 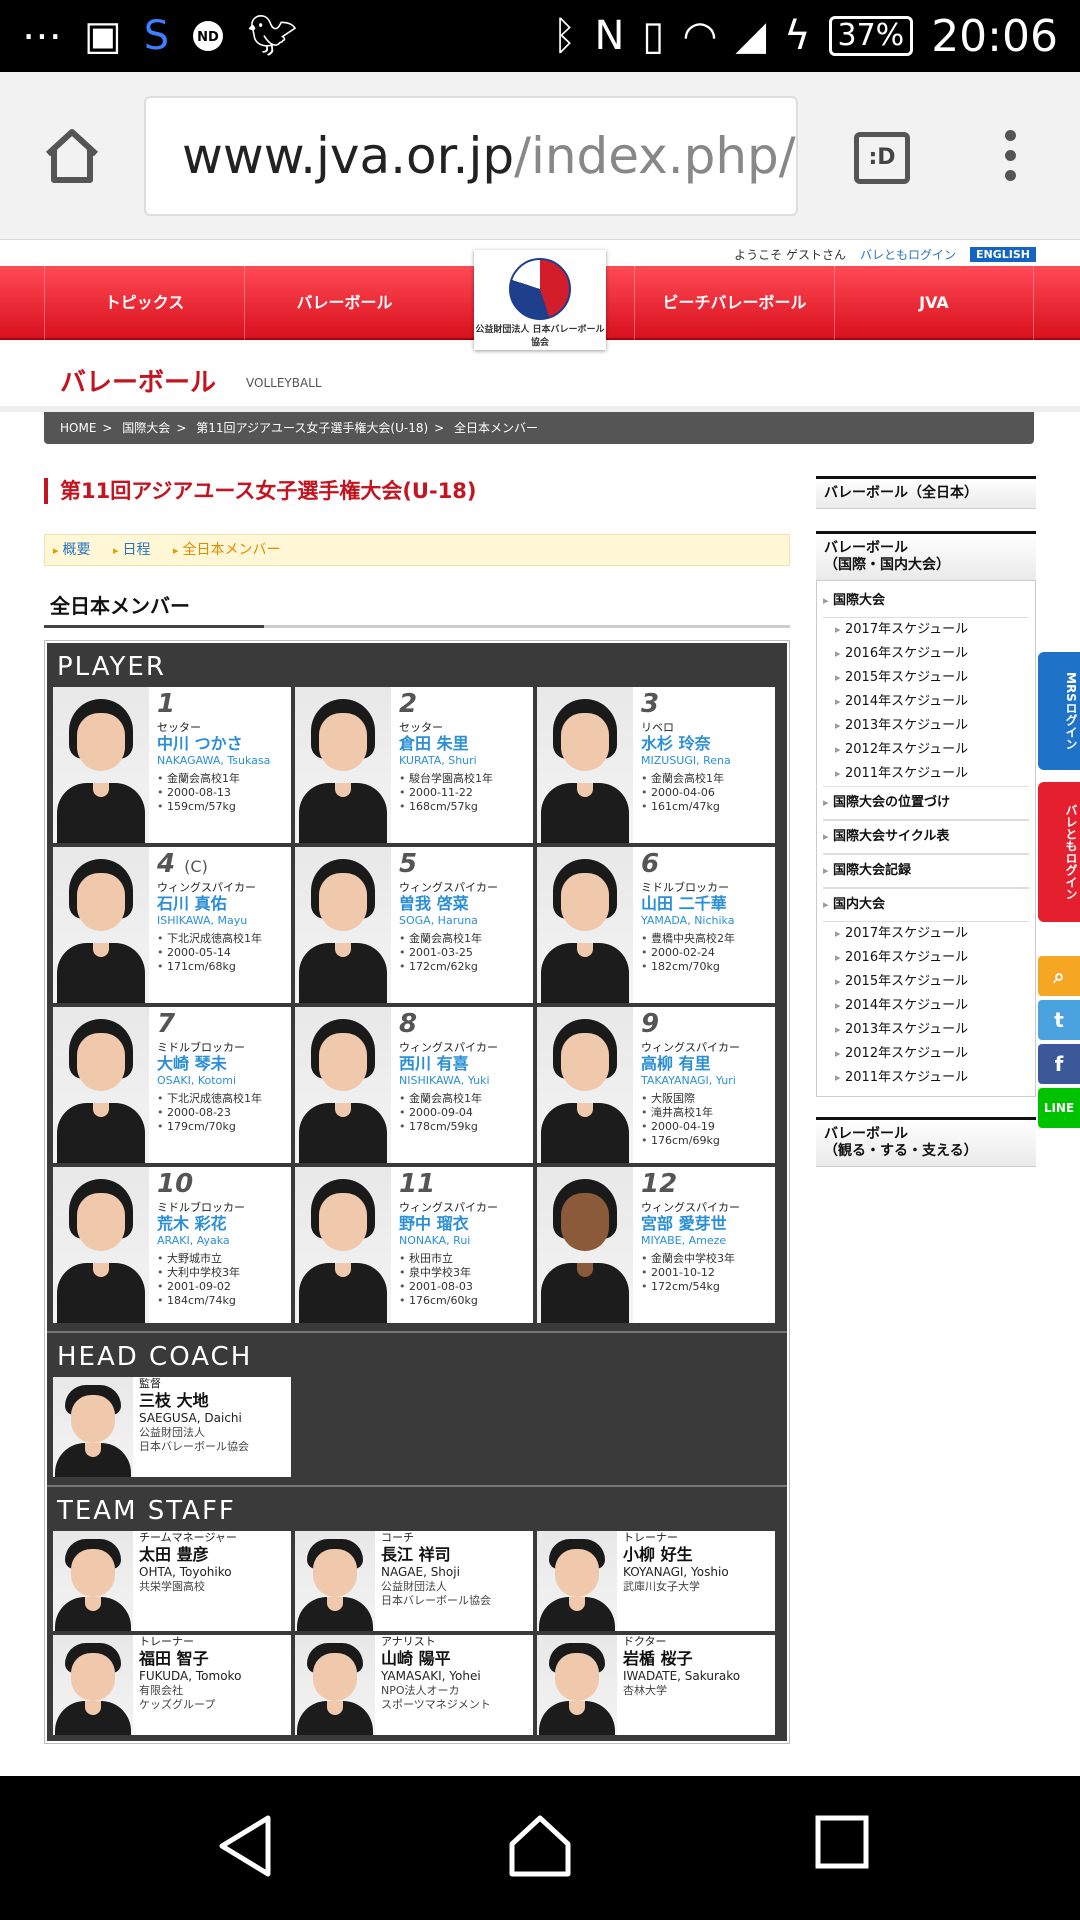 I want to click on player-detail: 172cm/62kg, so click(x=464, y=967).